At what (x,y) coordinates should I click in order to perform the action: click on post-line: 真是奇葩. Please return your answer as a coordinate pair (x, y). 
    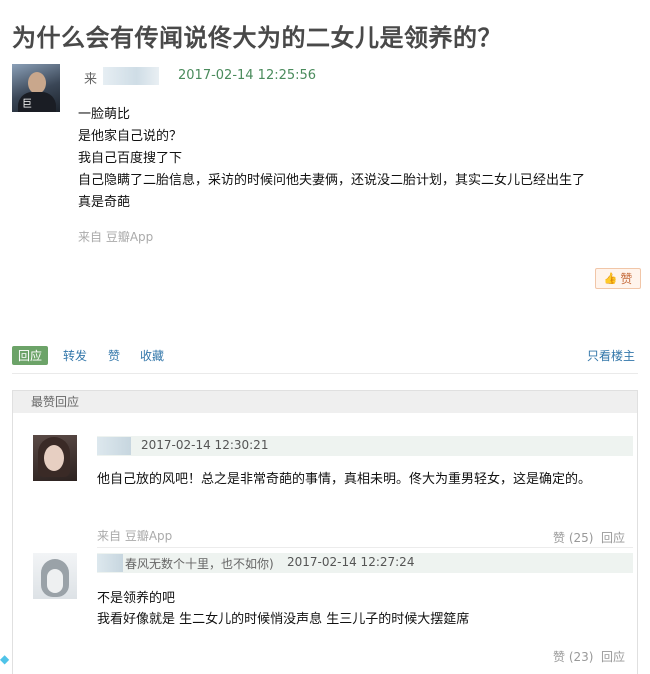
    Looking at the image, I should click on (104, 202).